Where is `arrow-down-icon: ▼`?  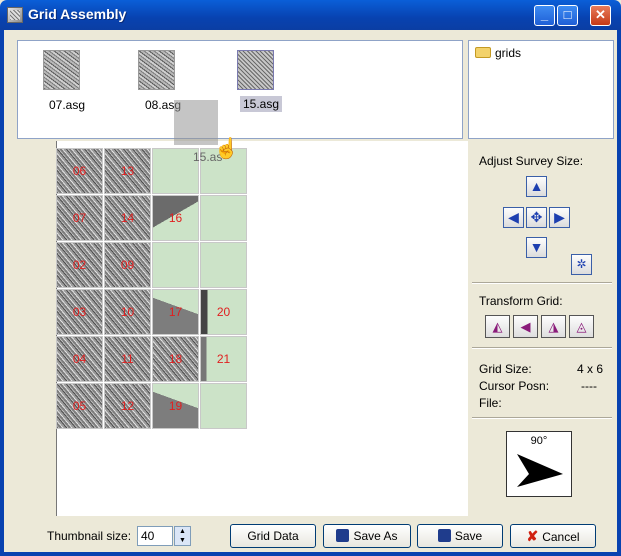 arrow-down-icon: ▼ is located at coordinates (536, 247).